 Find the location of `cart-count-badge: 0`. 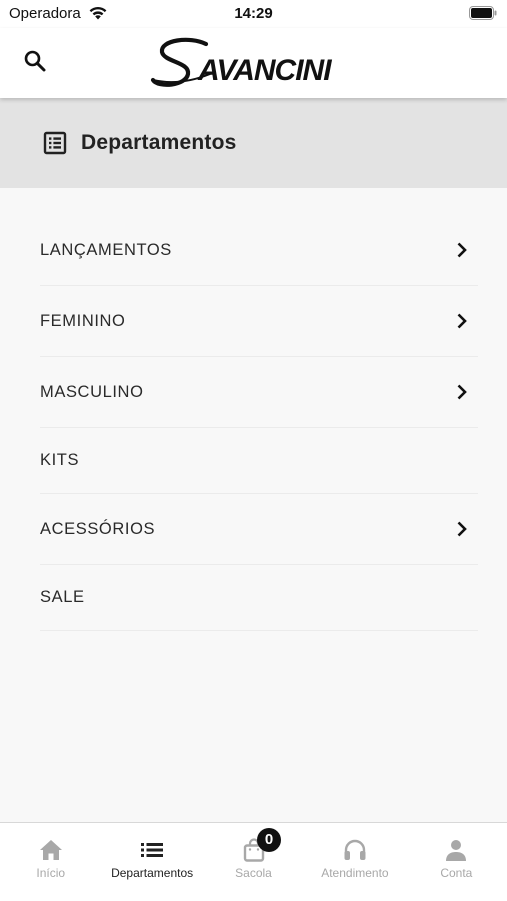

cart-count-badge: 0 is located at coordinates (269, 840).